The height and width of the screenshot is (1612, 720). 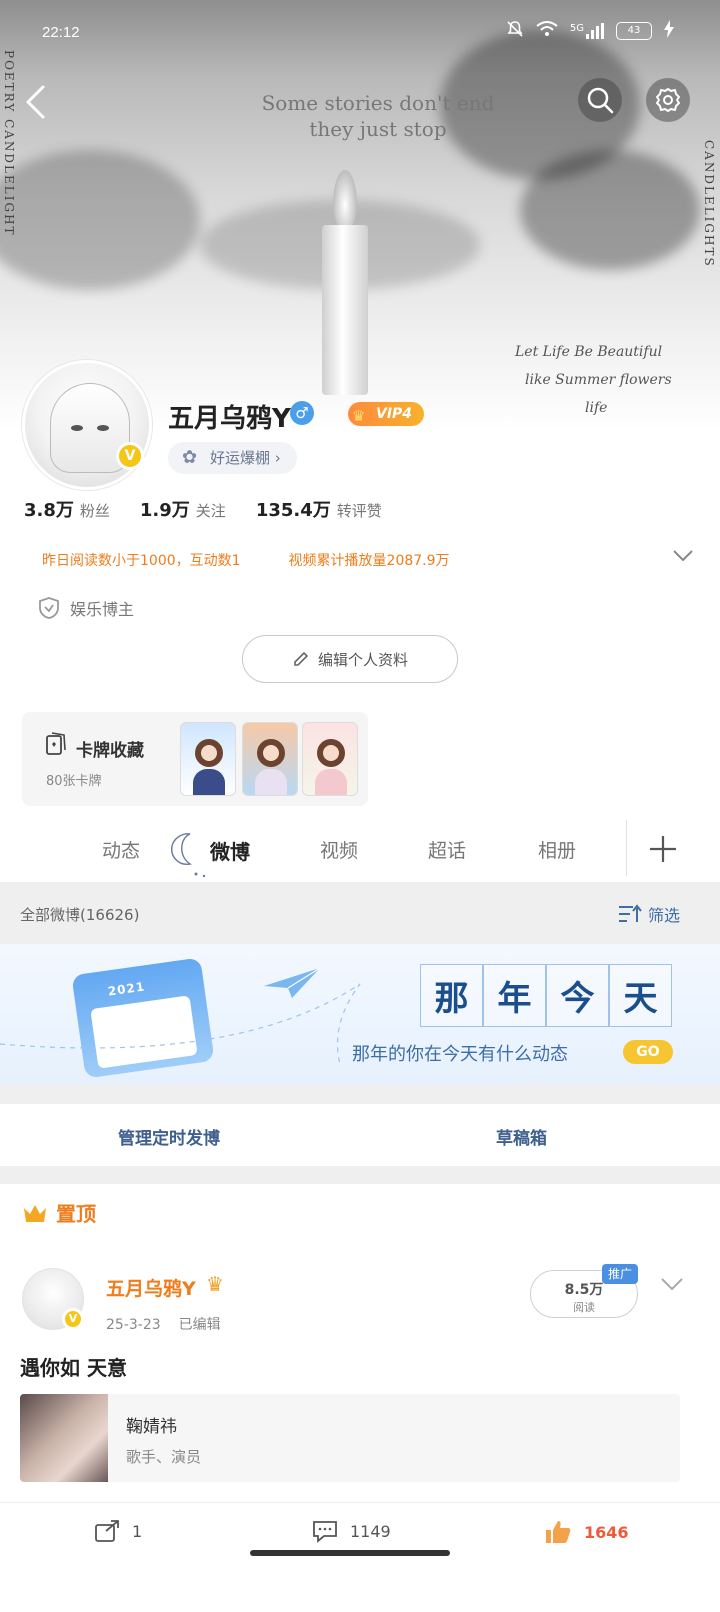 I want to click on profile-notices: 昨日阅读数小于1000，互动数1 视频累计播放量2087.9万, so click(x=362, y=560).